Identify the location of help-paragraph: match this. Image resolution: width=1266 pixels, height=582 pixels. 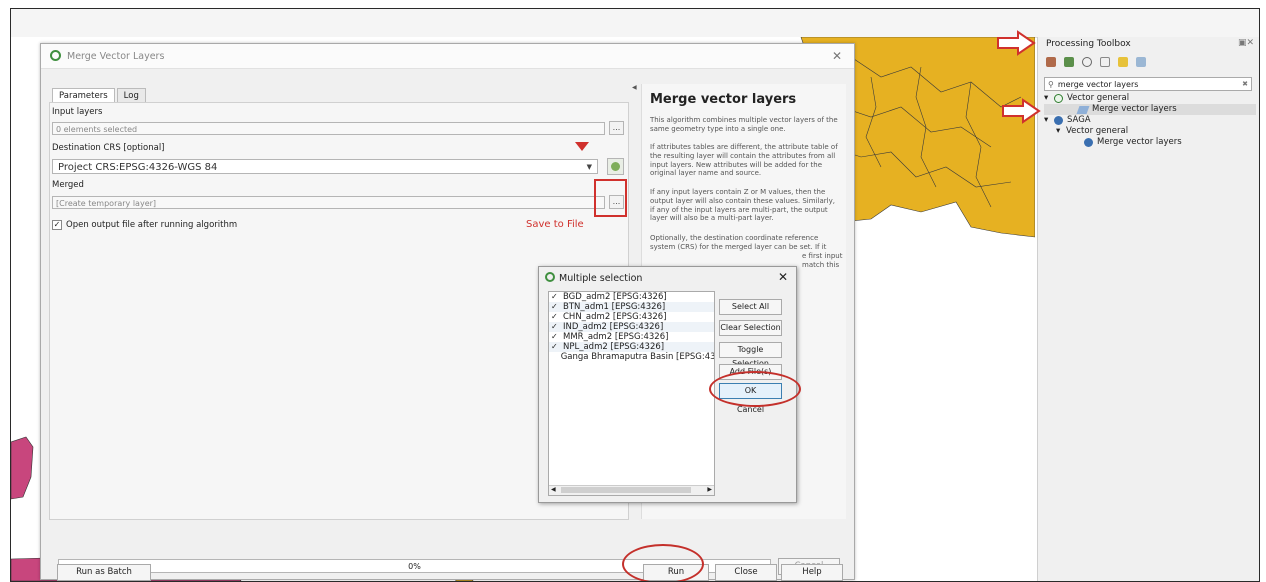
(821, 265).